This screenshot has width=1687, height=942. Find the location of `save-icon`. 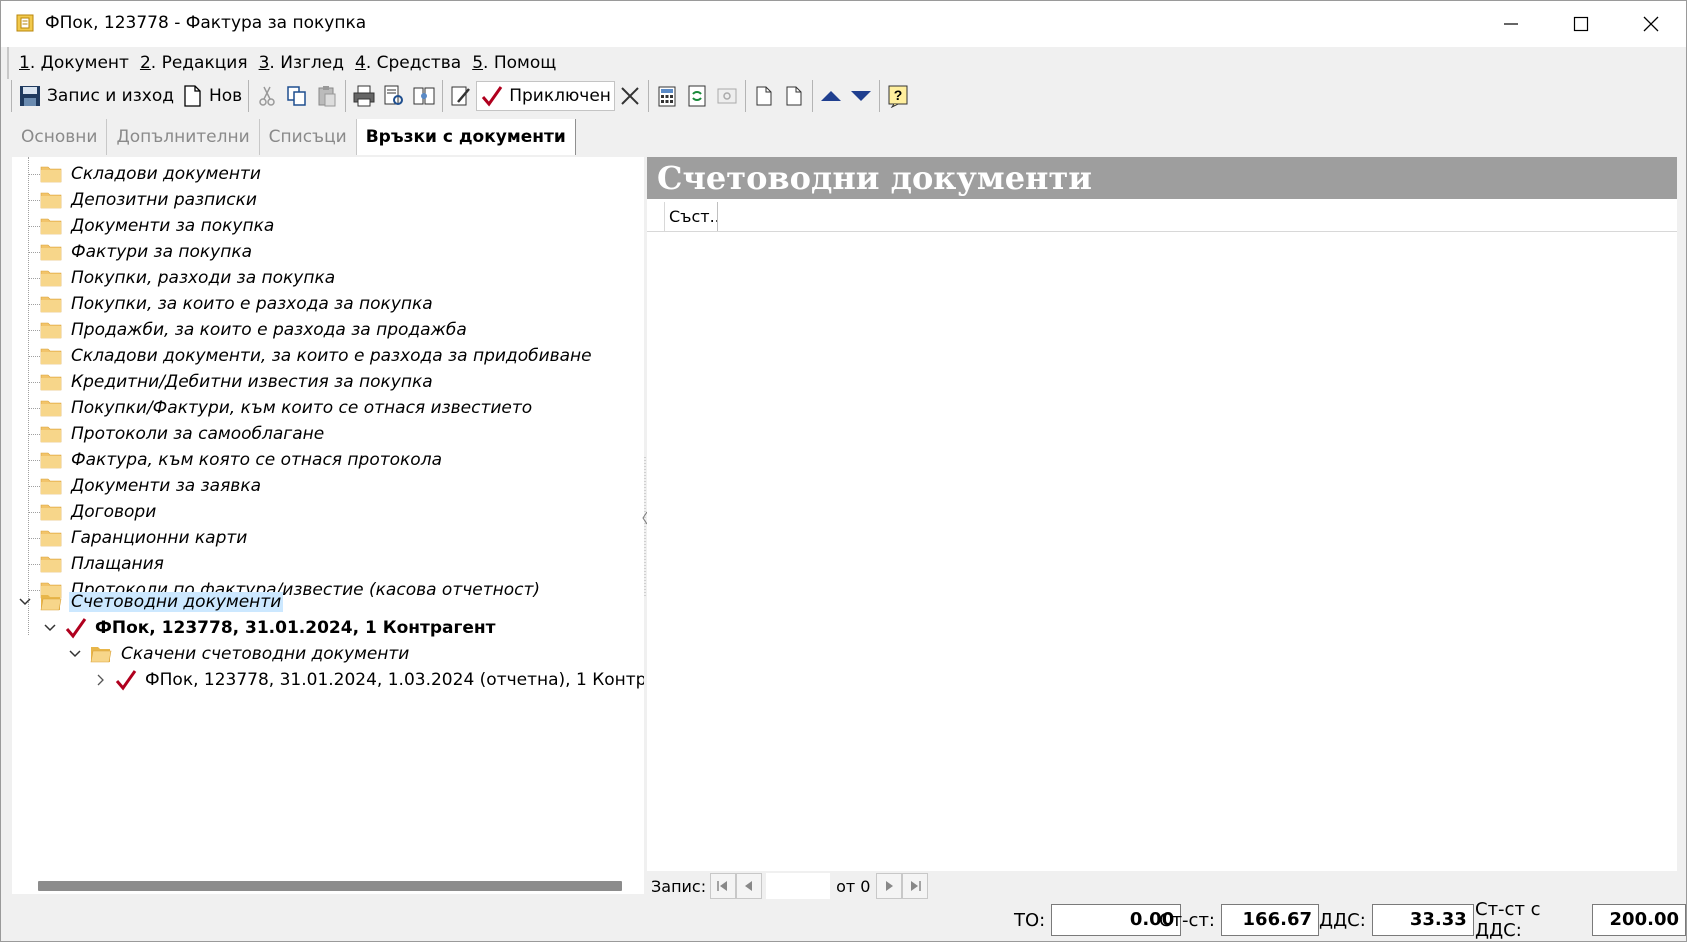

save-icon is located at coordinates (30, 96).